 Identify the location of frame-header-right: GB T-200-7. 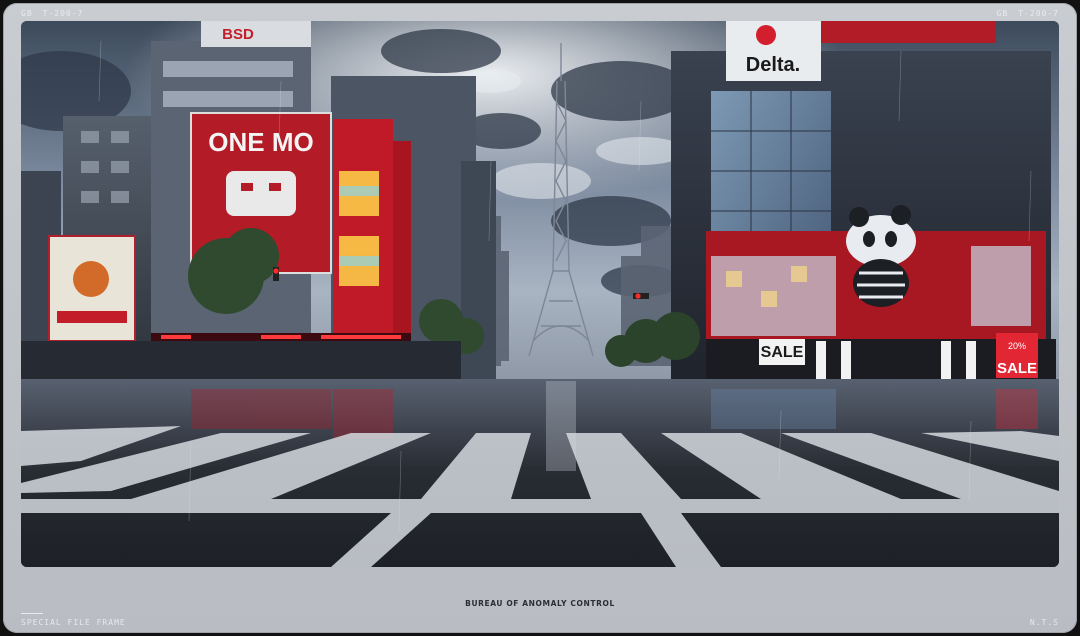
(1028, 13).